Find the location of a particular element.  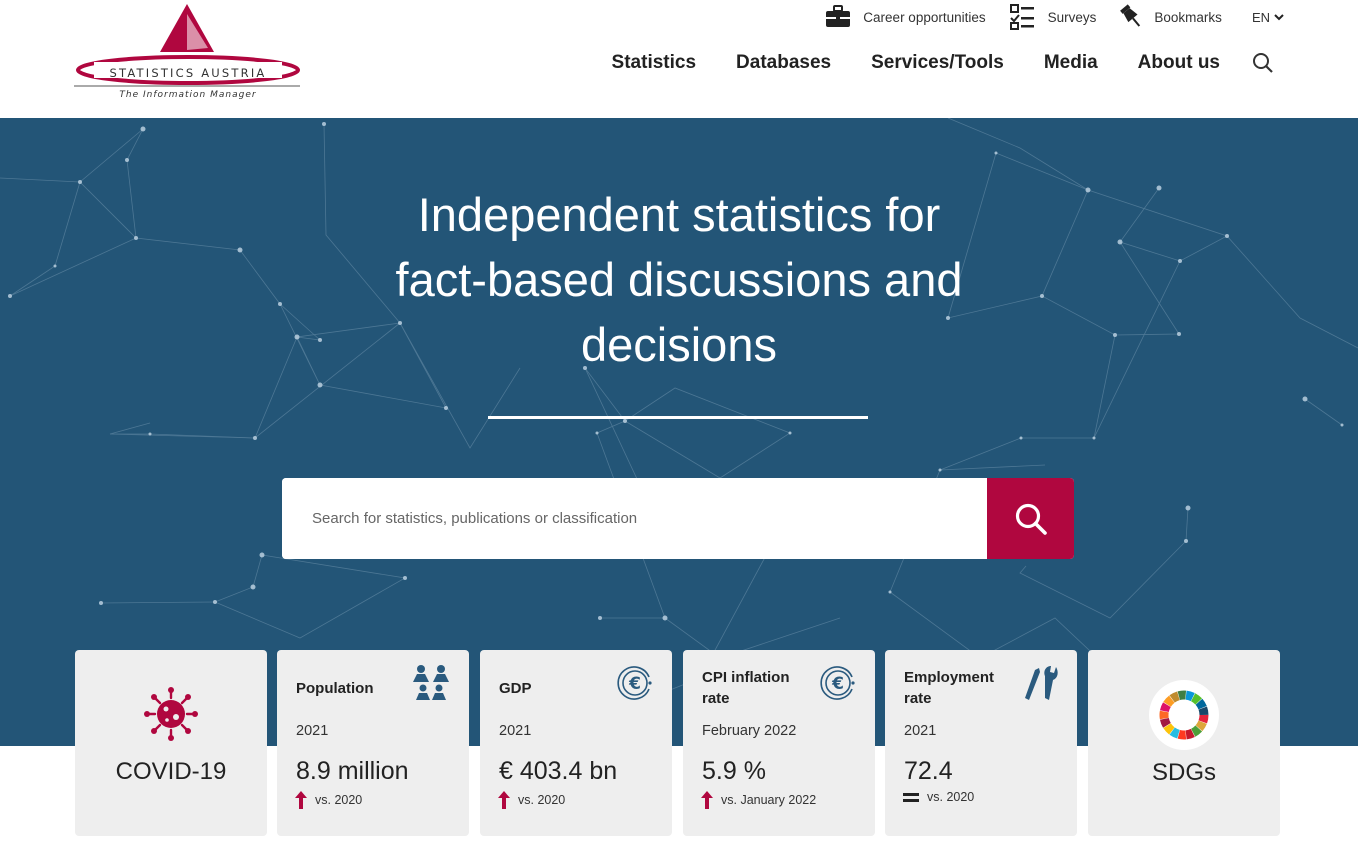

card-population-value: 8.9 million is located at coordinates (352, 771).